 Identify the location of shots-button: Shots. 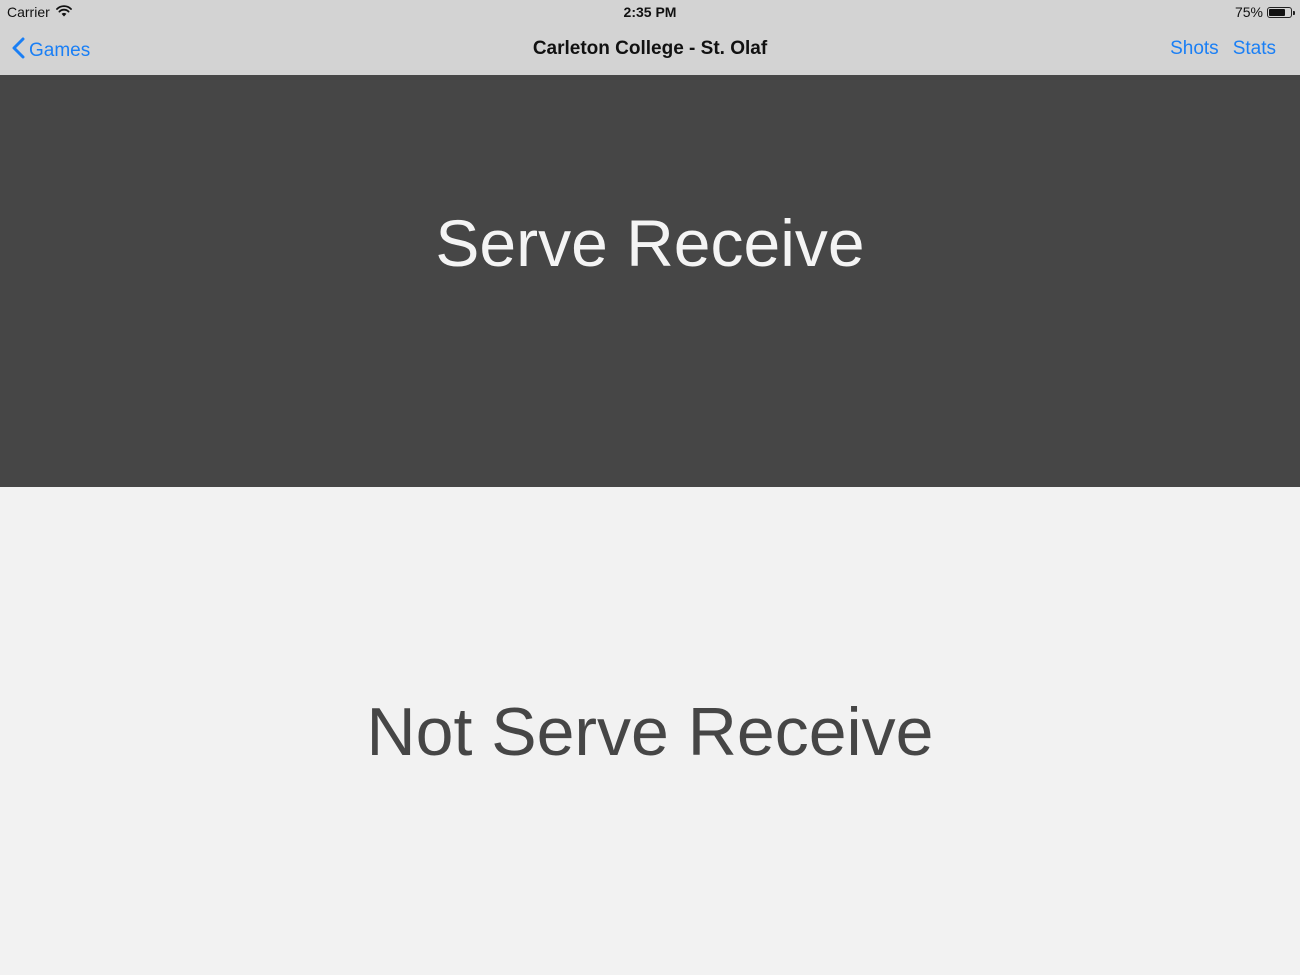
(1194, 49).